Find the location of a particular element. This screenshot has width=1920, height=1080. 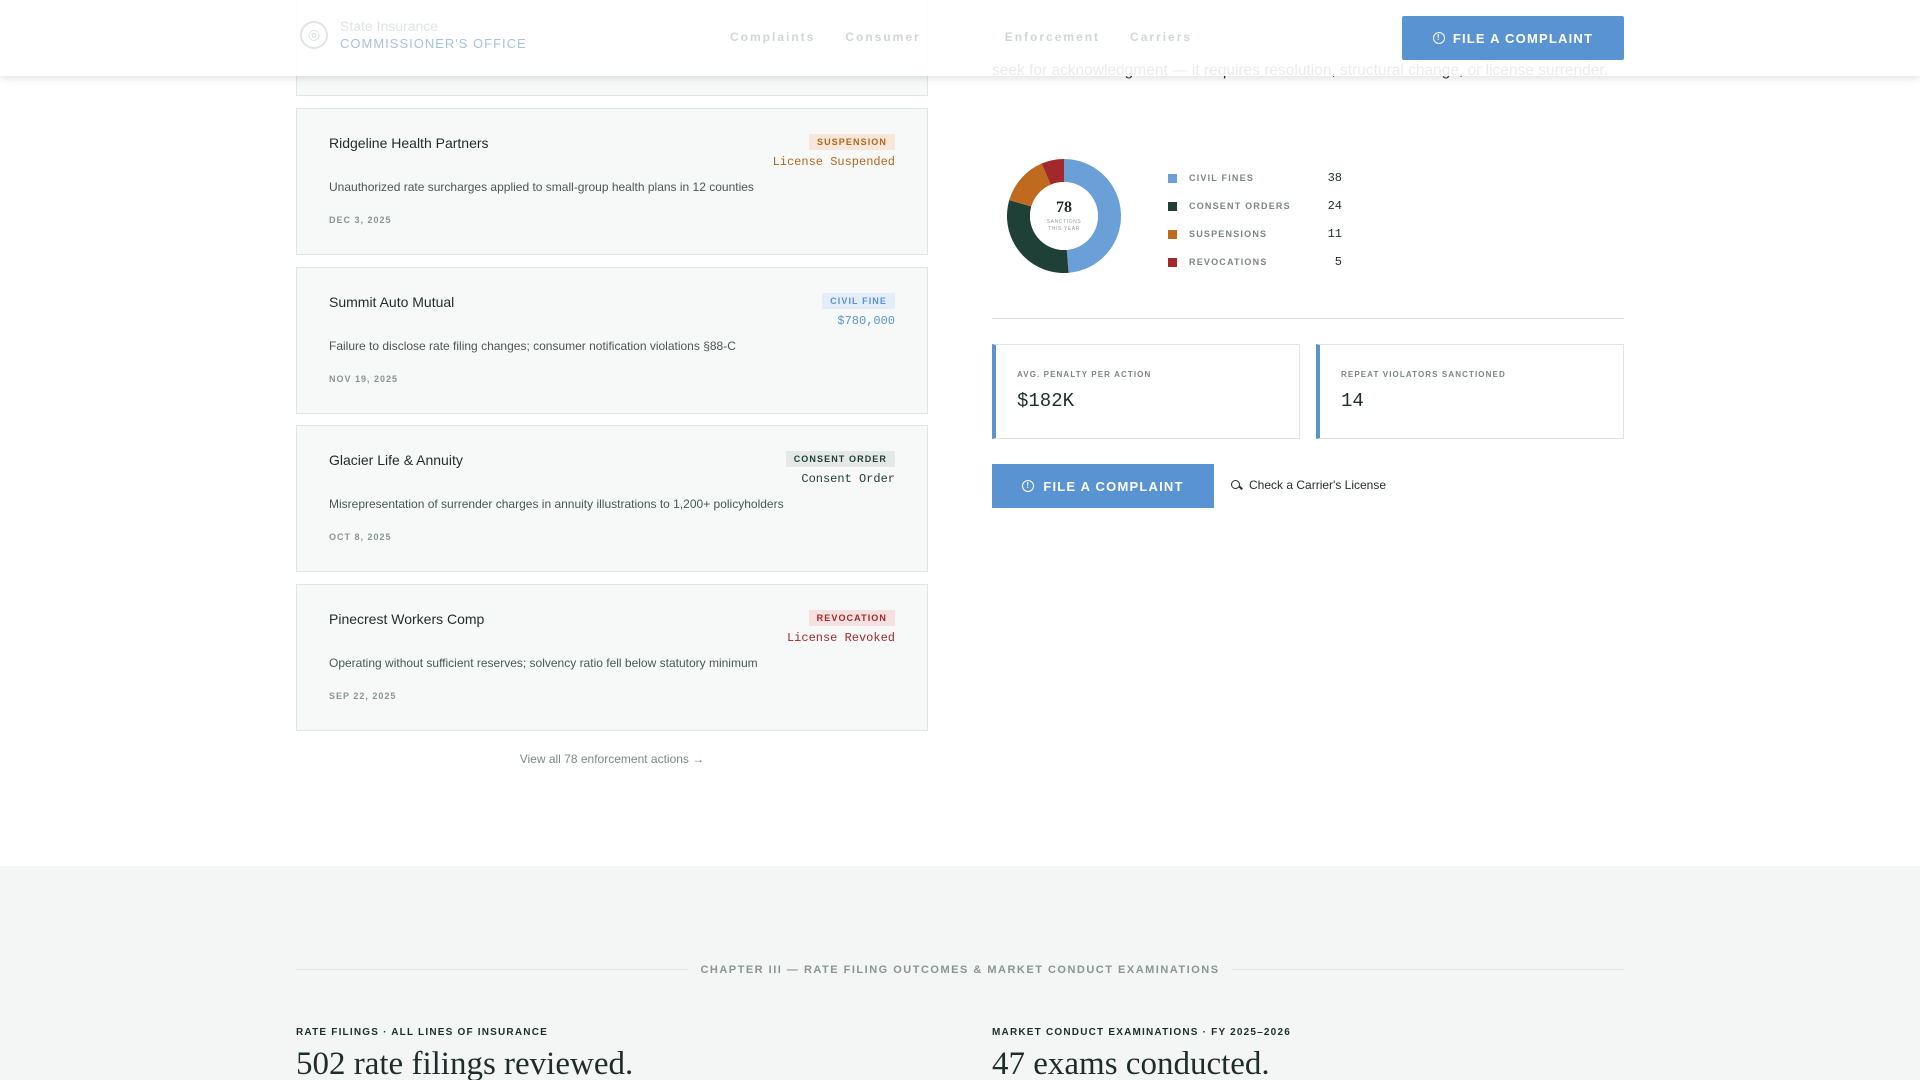

card-status: License Revoked is located at coordinates (840, 638).